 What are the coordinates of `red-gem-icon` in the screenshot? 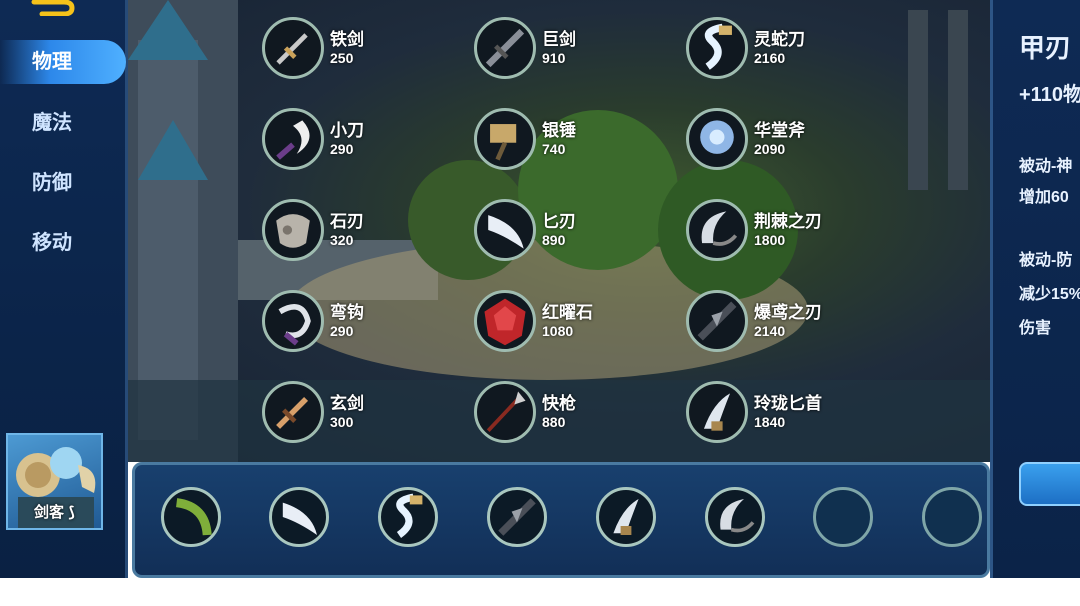 It's located at (505, 321).